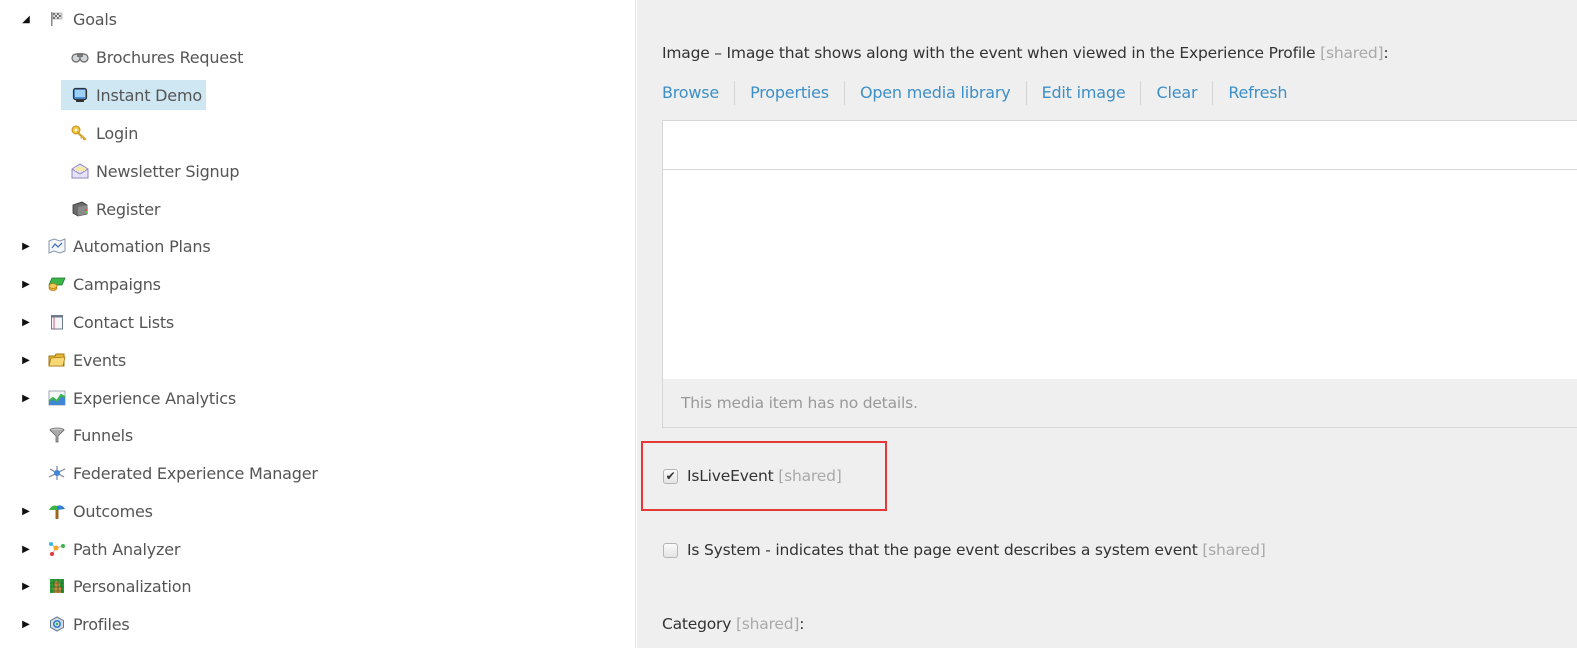 The height and width of the screenshot is (648, 1577). Describe the element at coordinates (80, 209) in the screenshot. I see `book-icon` at that location.